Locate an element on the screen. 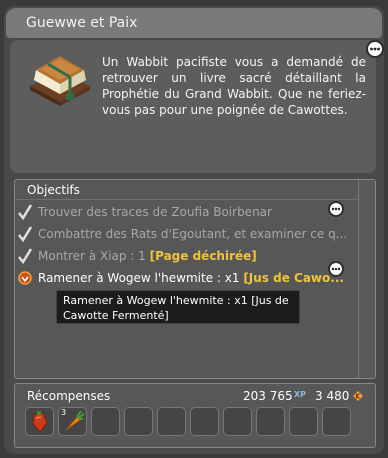 The height and width of the screenshot is (458, 388). active-objective-icon is located at coordinates (25, 278).